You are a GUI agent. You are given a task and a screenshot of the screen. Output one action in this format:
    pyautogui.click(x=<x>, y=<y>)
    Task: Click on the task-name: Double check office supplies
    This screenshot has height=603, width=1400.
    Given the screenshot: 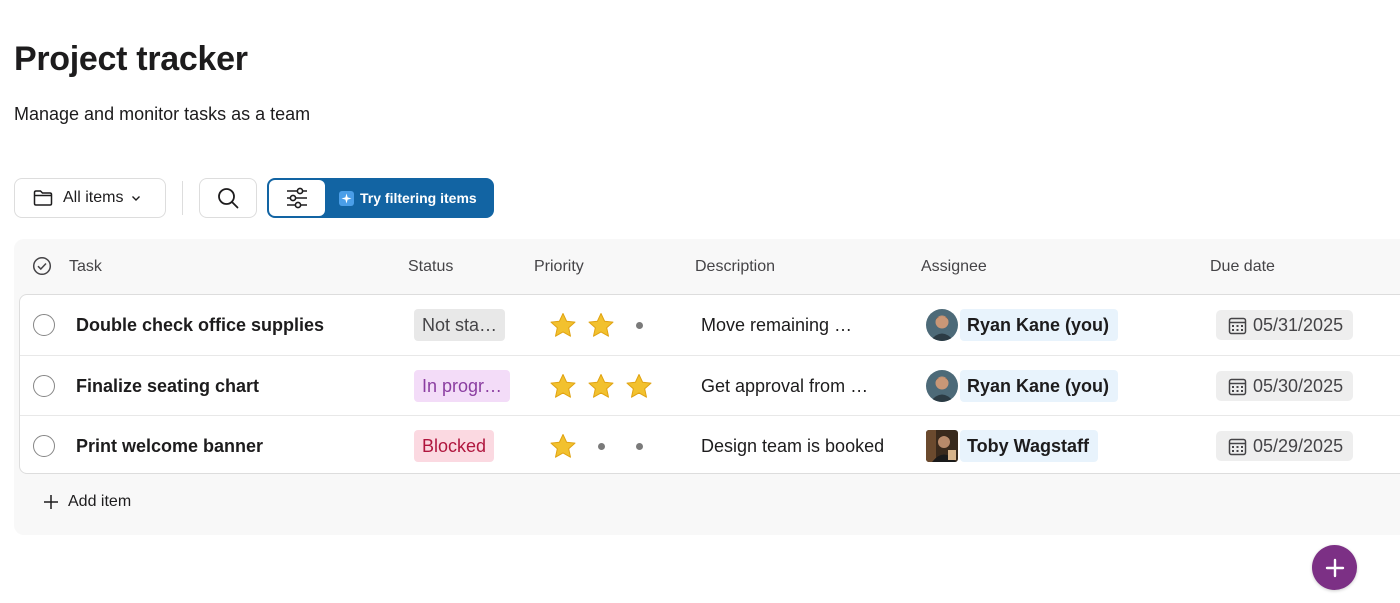 What is the action you would take?
    pyautogui.click(x=200, y=325)
    